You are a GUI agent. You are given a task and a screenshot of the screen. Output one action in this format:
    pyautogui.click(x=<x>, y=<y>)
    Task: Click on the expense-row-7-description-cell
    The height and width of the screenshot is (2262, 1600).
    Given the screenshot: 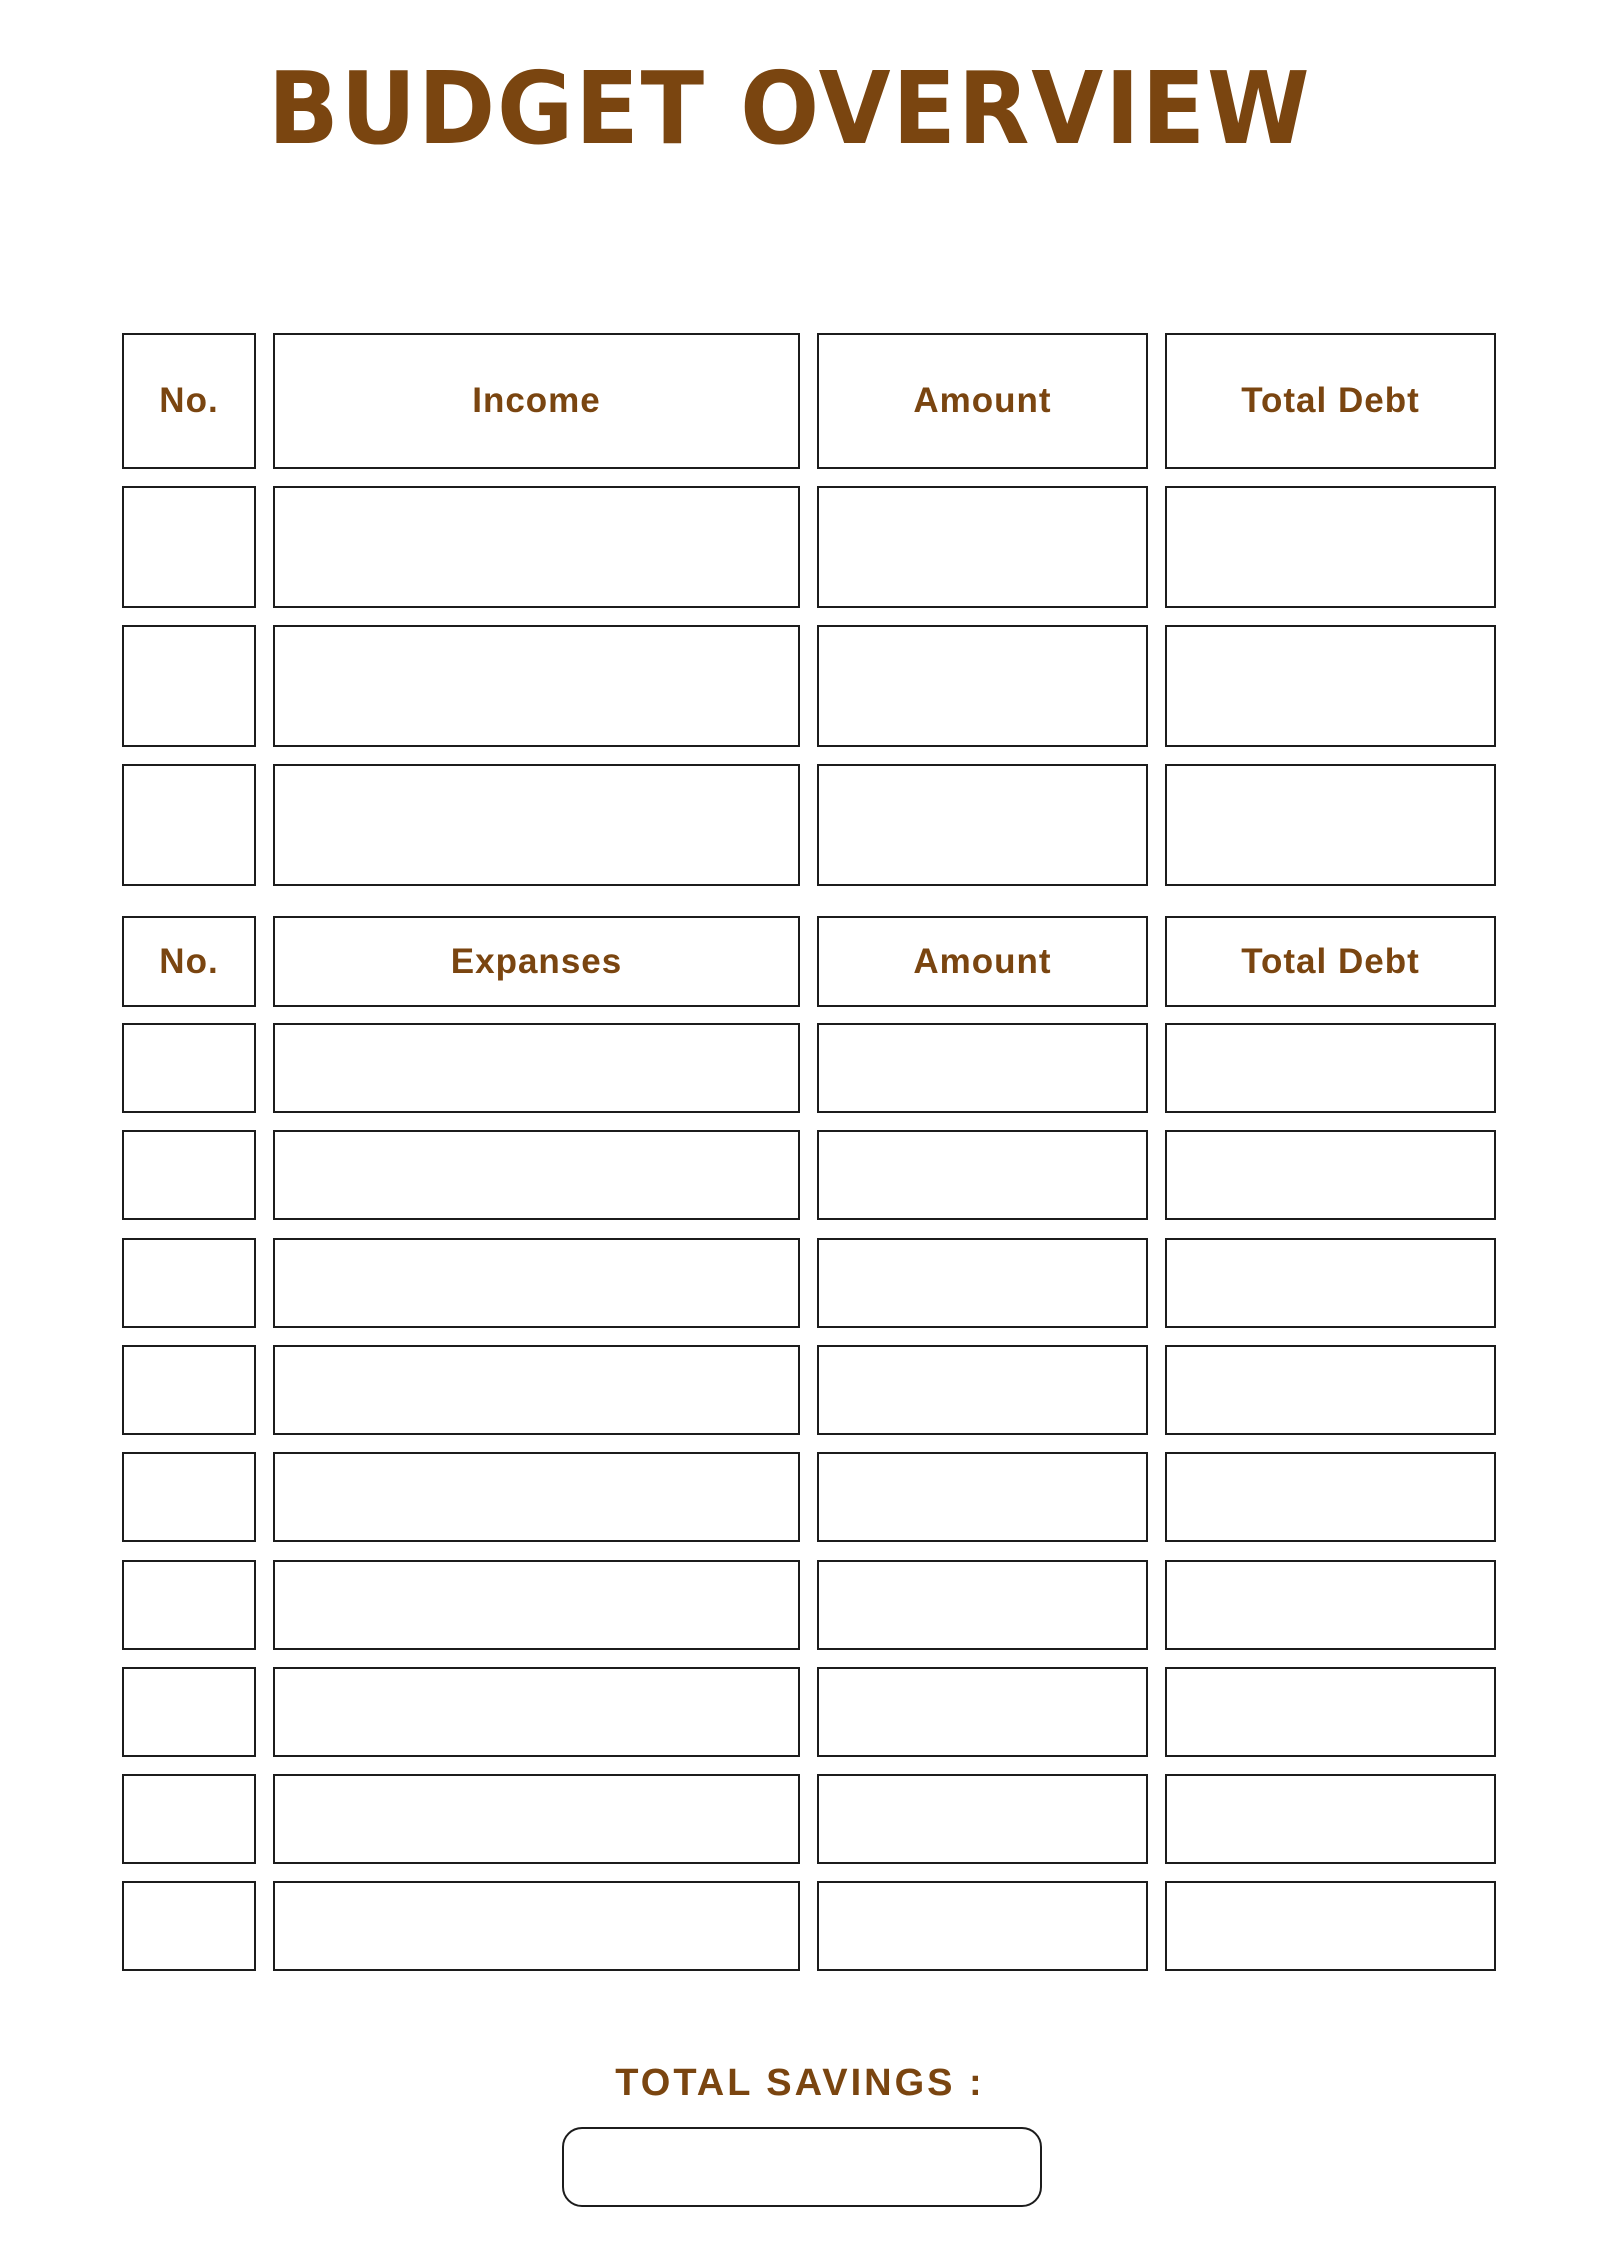 What is the action you would take?
    pyautogui.click(x=536, y=1711)
    